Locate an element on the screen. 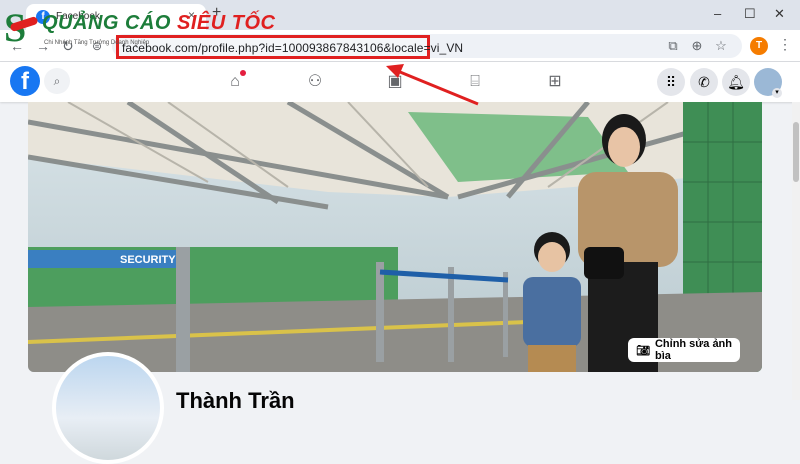 The image size is (800, 464). notification-dot is located at coordinates (243, 73).